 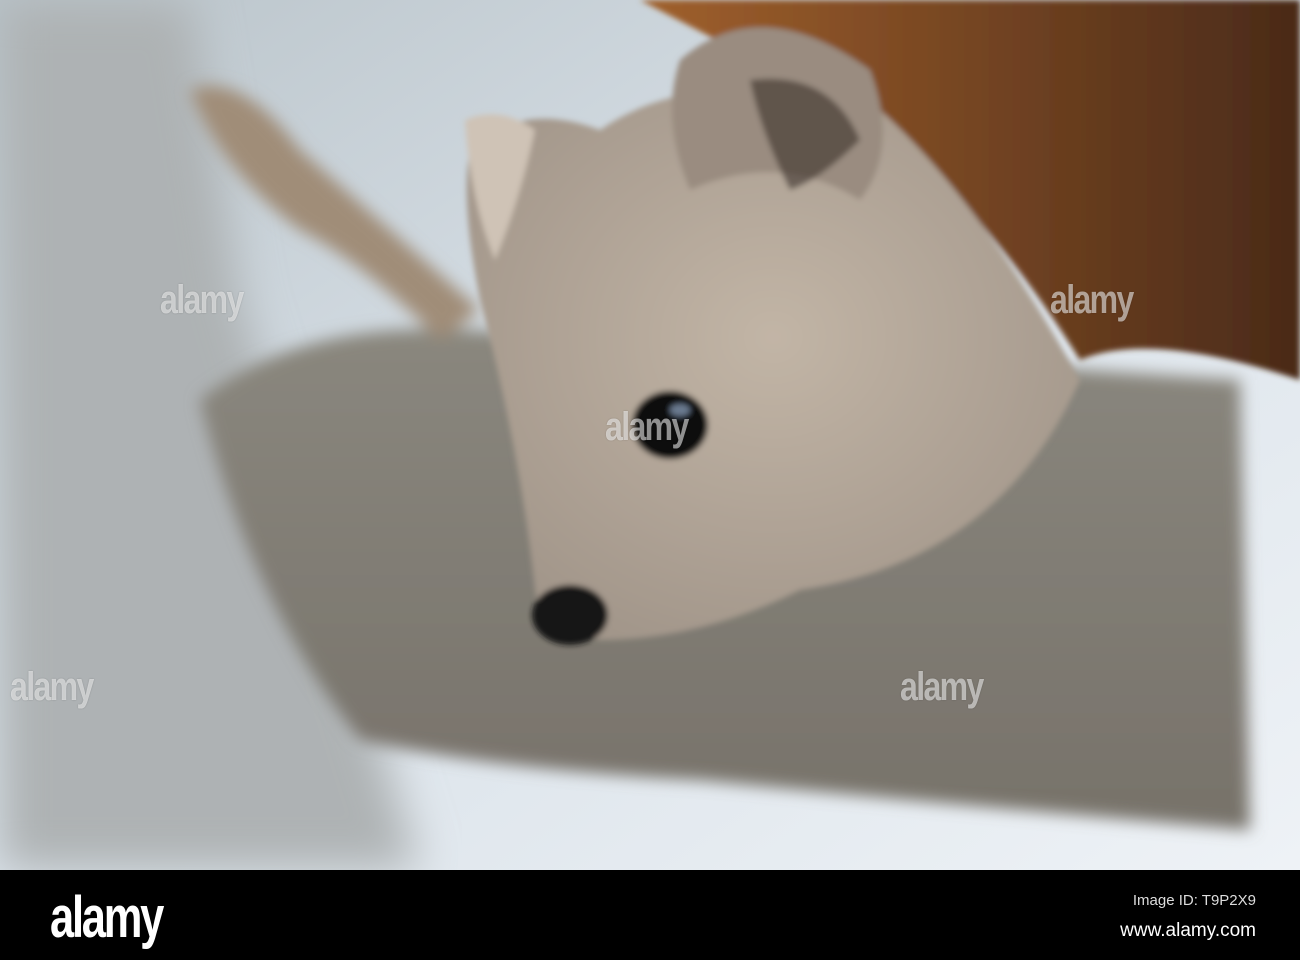 I want to click on marten-nose, so click(x=570, y=615).